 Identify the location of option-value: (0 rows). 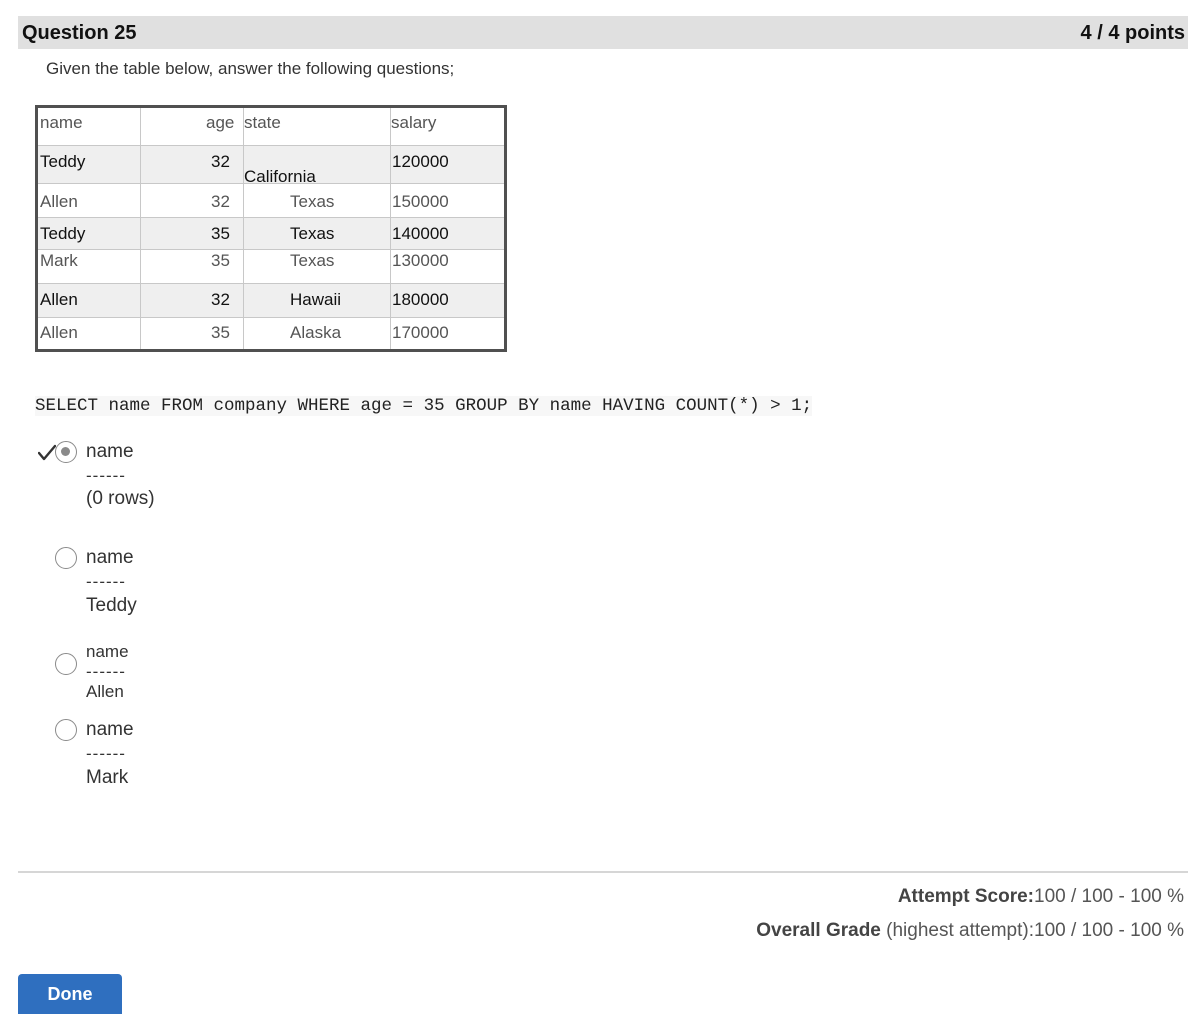
(120, 498).